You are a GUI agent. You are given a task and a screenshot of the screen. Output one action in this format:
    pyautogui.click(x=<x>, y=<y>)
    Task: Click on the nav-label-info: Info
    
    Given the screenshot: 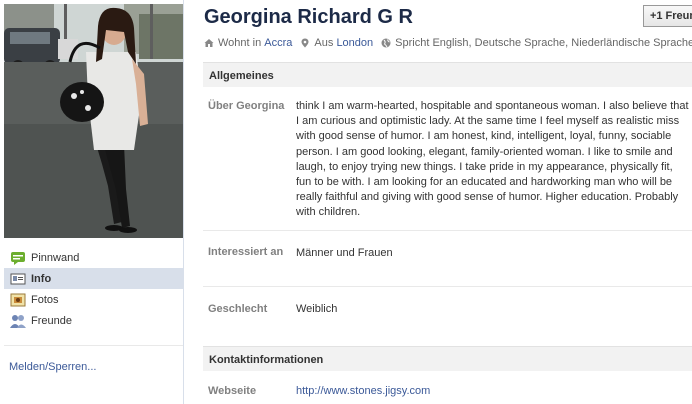 What is the action you would take?
    pyautogui.click(x=41, y=278)
    